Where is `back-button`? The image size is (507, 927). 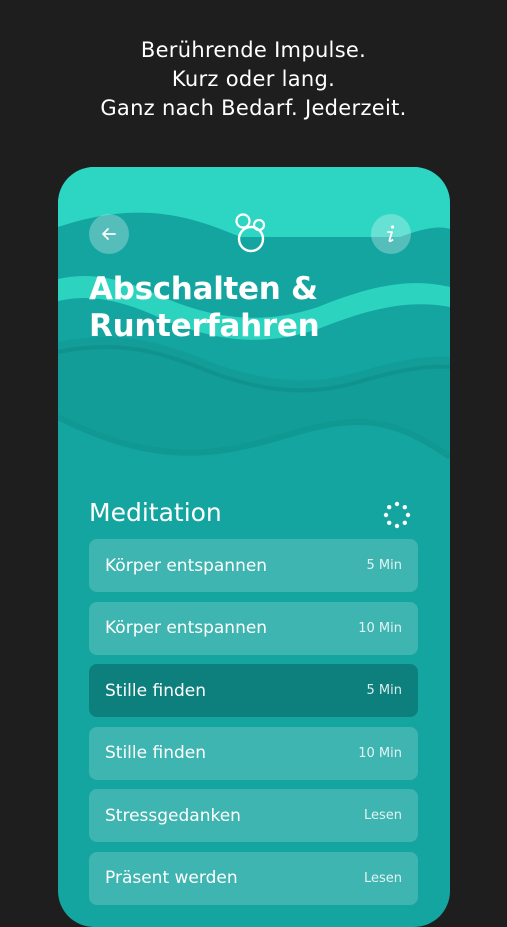 back-button is located at coordinates (109, 234).